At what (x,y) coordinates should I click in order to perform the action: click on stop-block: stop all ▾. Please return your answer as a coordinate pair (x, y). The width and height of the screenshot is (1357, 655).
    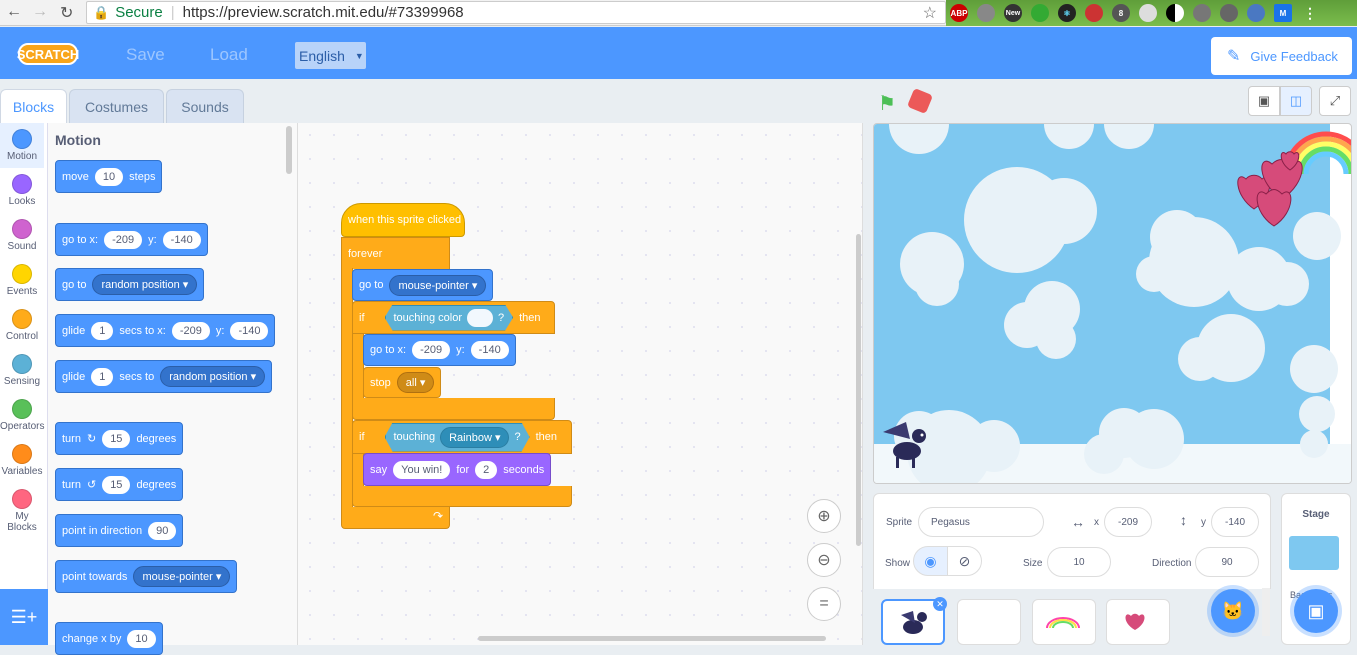
    Looking at the image, I should click on (402, 382).